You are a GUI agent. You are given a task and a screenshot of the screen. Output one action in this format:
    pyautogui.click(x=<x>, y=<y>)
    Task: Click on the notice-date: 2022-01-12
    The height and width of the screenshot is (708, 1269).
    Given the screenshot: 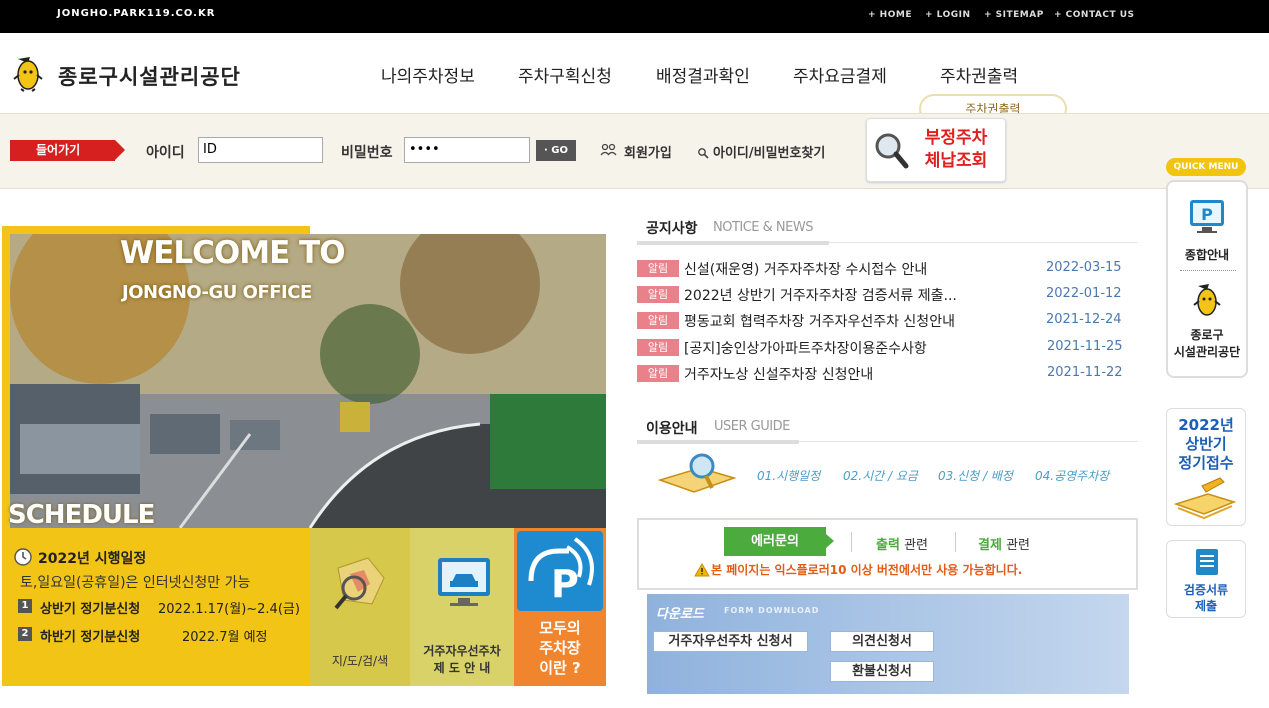 What is the action you would take?
    pyautogui.click(x=1084, y=293)
    